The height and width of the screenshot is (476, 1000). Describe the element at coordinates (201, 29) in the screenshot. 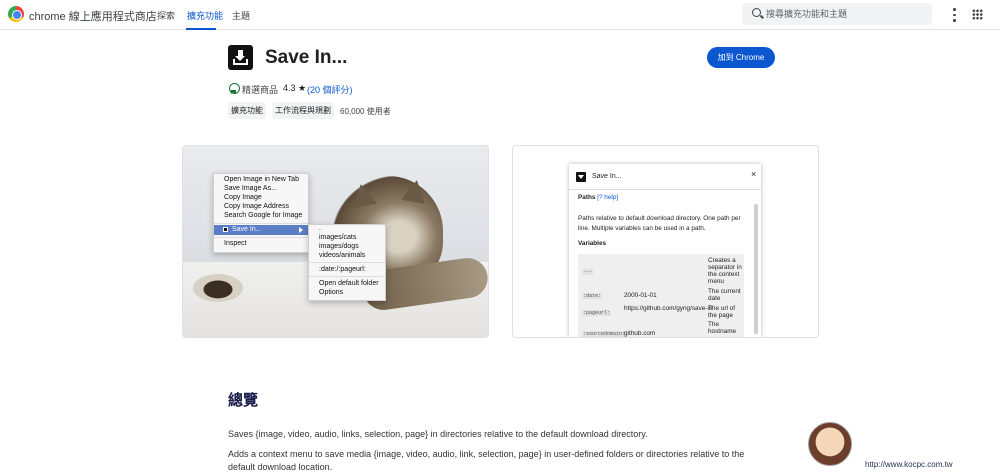

I see `active-tab-indicator` at that location.